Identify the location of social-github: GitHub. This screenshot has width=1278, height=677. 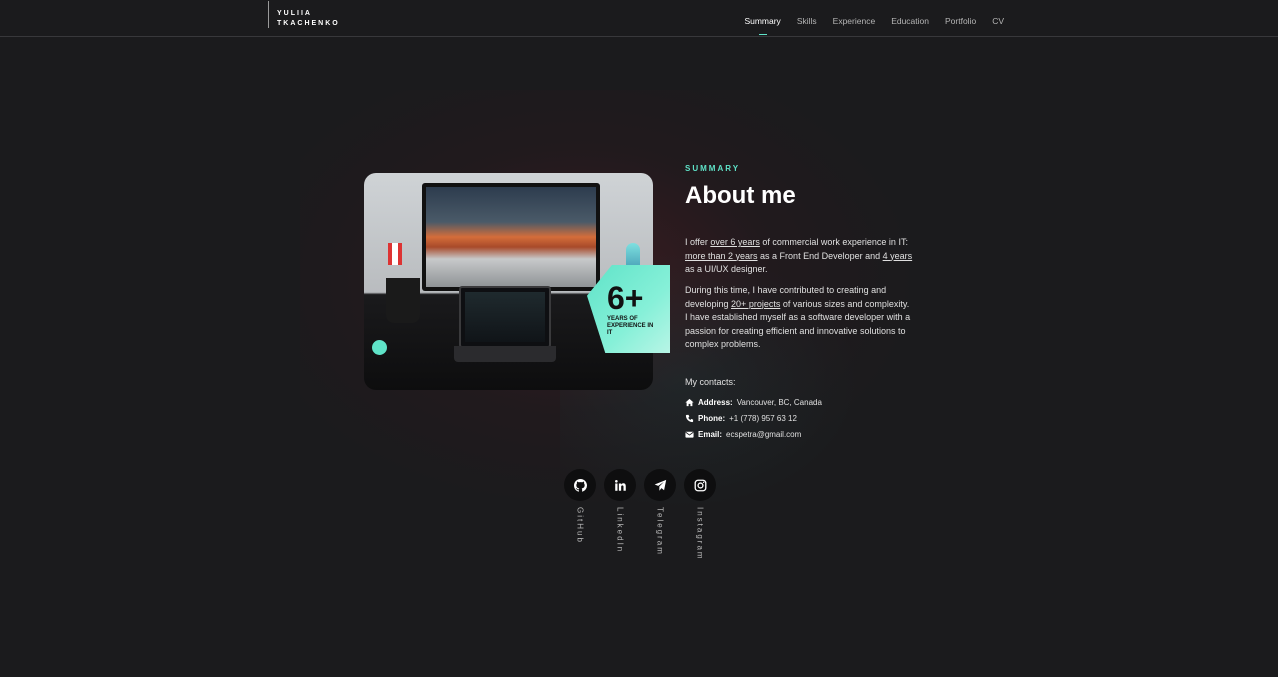
(580, 515).